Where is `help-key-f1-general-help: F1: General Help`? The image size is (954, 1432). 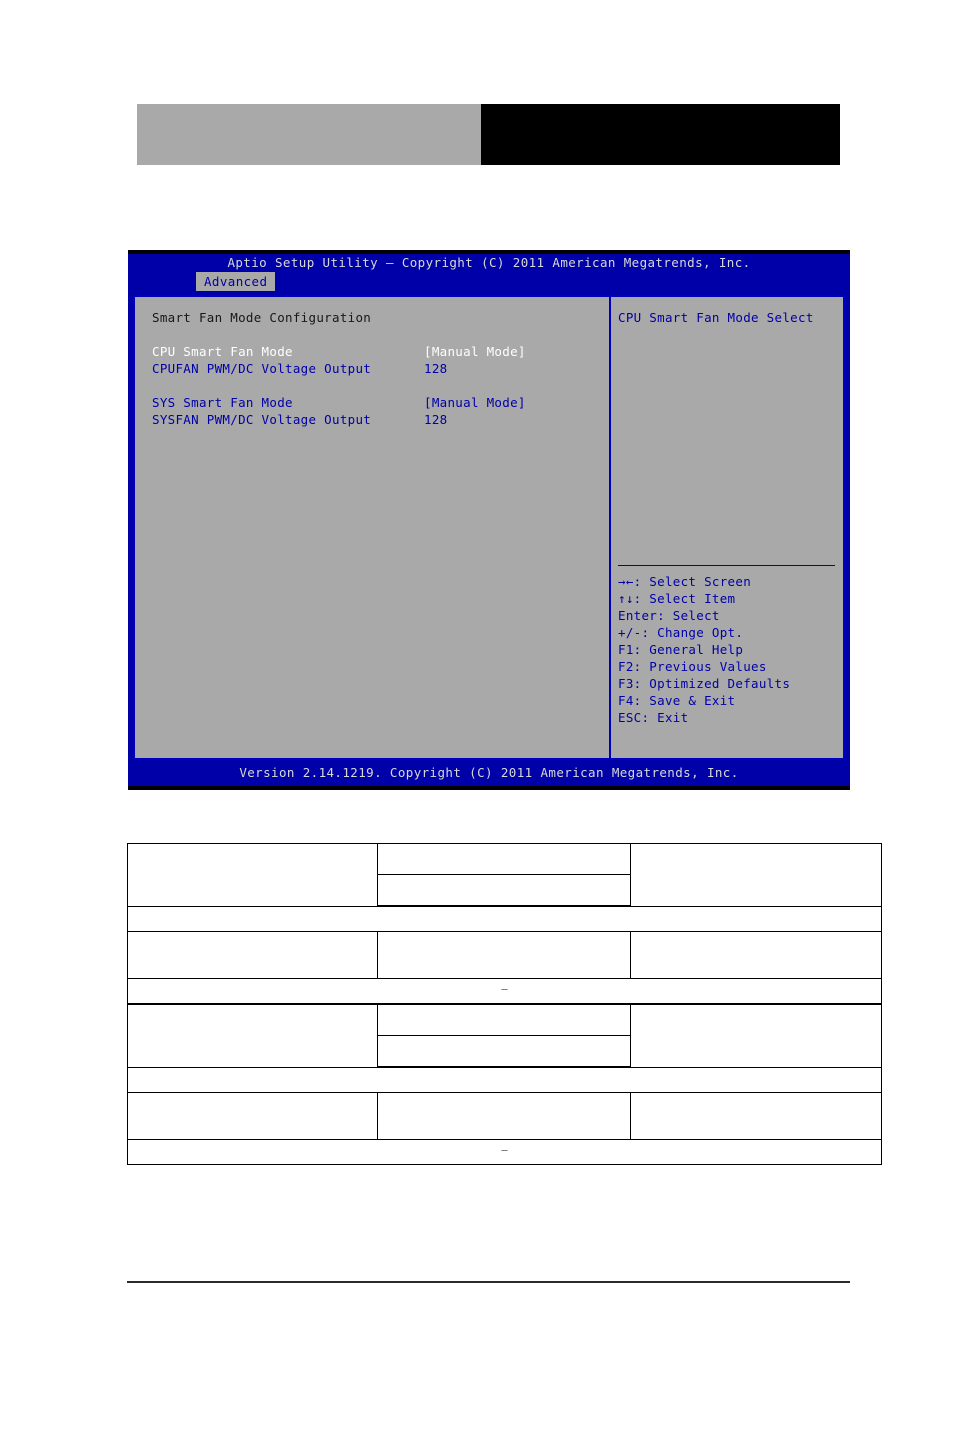
help-key-f1-general-help: F1: General Help is located at coordinates (681, 649).